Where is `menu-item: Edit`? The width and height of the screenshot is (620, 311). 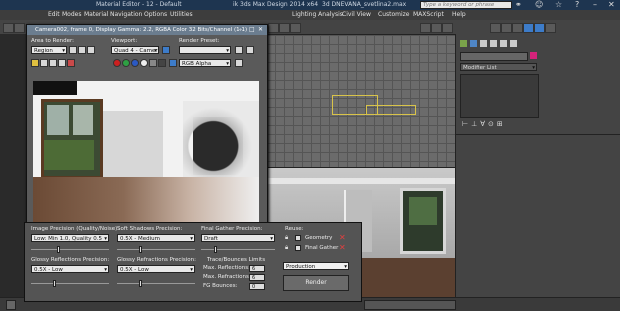 menu-item: Edit is located at coordinates (54, 14).